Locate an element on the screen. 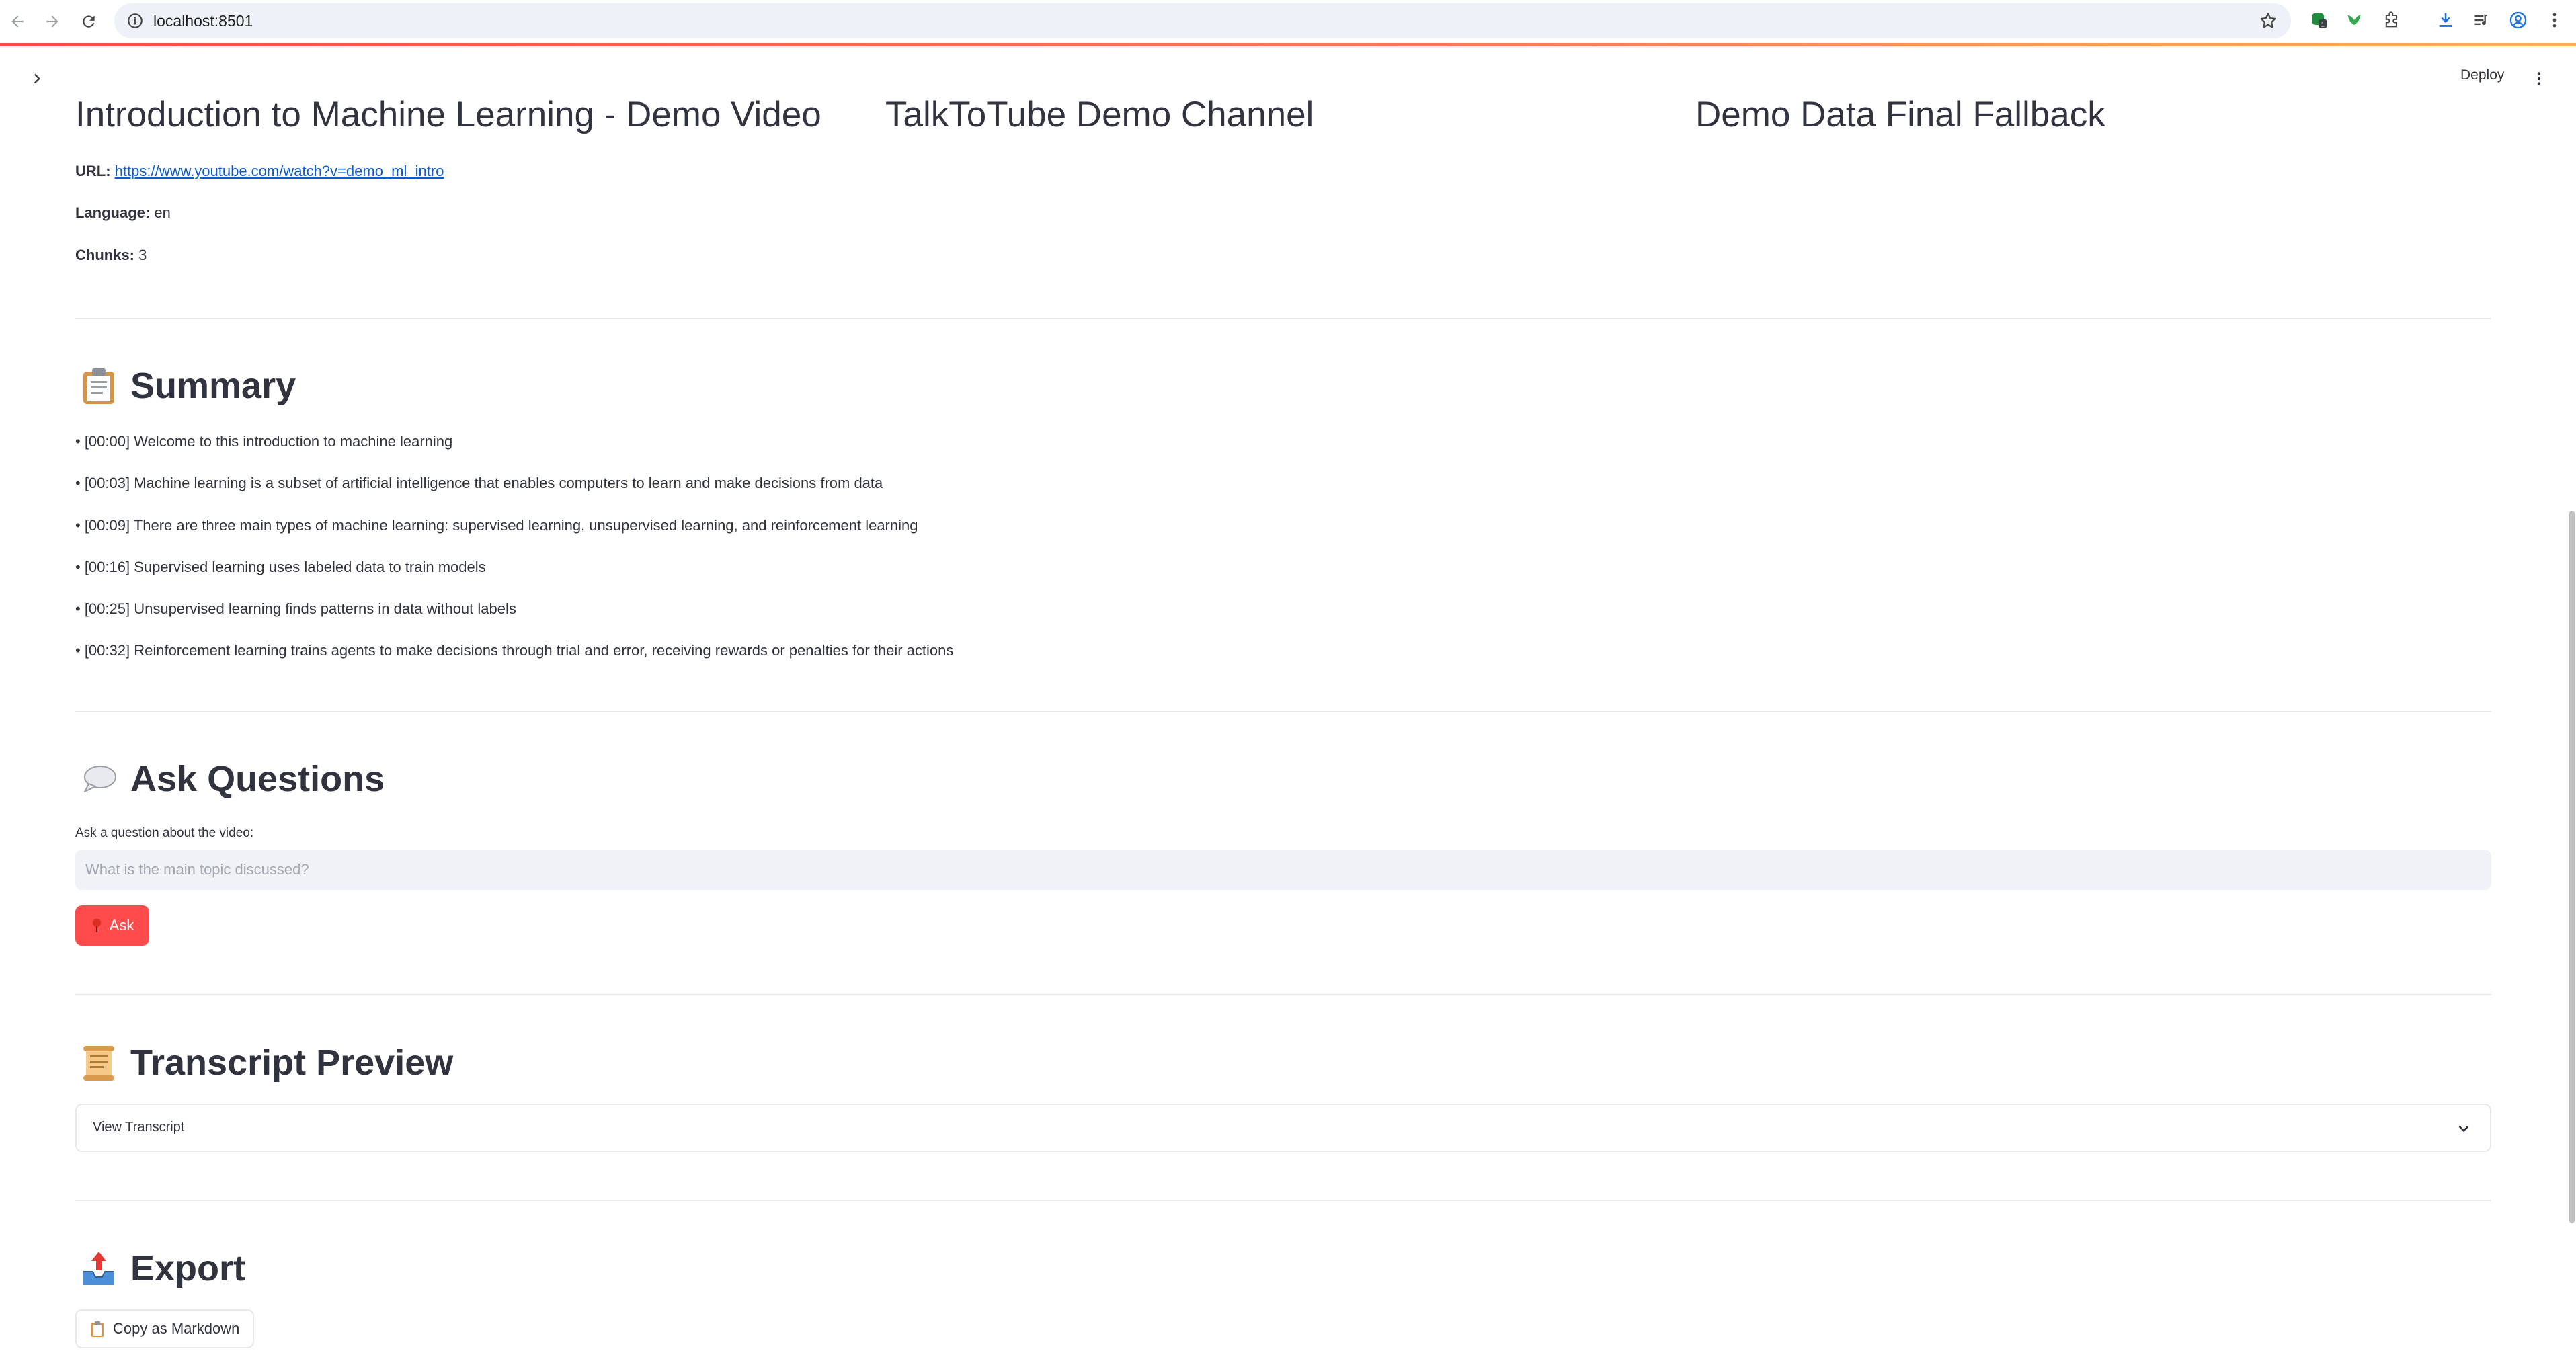 This screenshot has height=1353, width=2576. language-label: Language: is located at coordinates (113, 212).